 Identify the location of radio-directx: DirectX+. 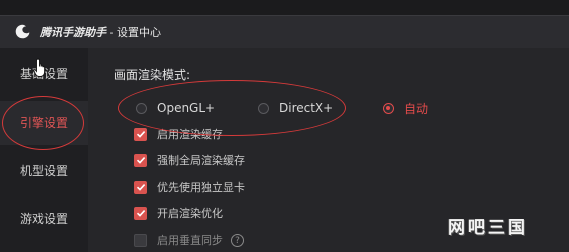
(295, 108).